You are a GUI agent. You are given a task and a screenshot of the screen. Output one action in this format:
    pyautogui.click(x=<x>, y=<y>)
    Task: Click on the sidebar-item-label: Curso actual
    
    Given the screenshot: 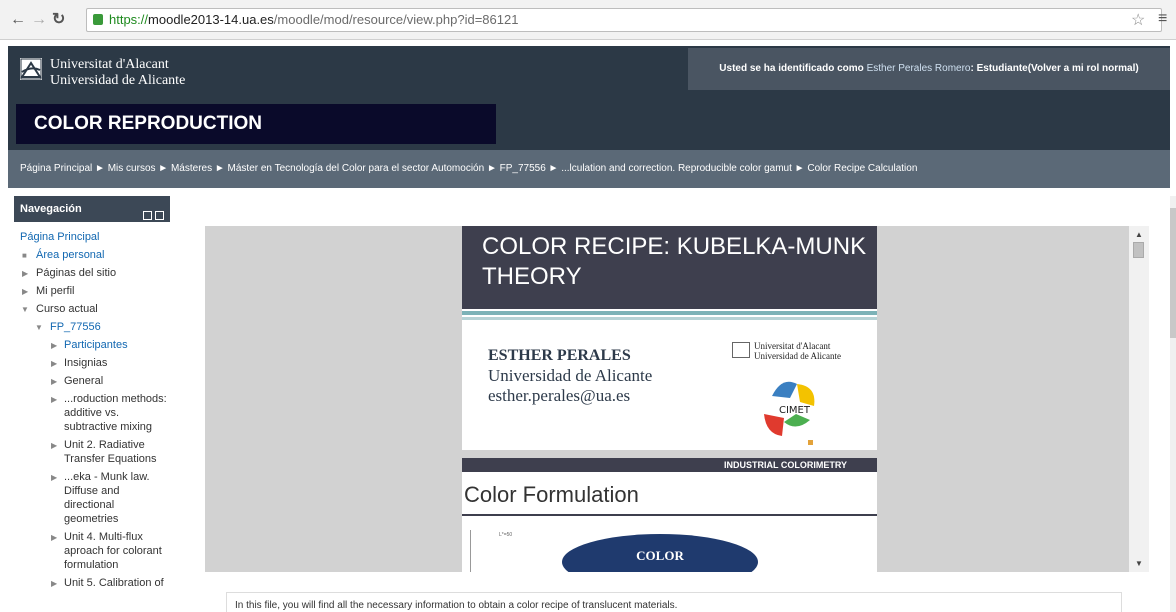 What is the action you would take?
    pyautogui.click(x=67, y=309)
    